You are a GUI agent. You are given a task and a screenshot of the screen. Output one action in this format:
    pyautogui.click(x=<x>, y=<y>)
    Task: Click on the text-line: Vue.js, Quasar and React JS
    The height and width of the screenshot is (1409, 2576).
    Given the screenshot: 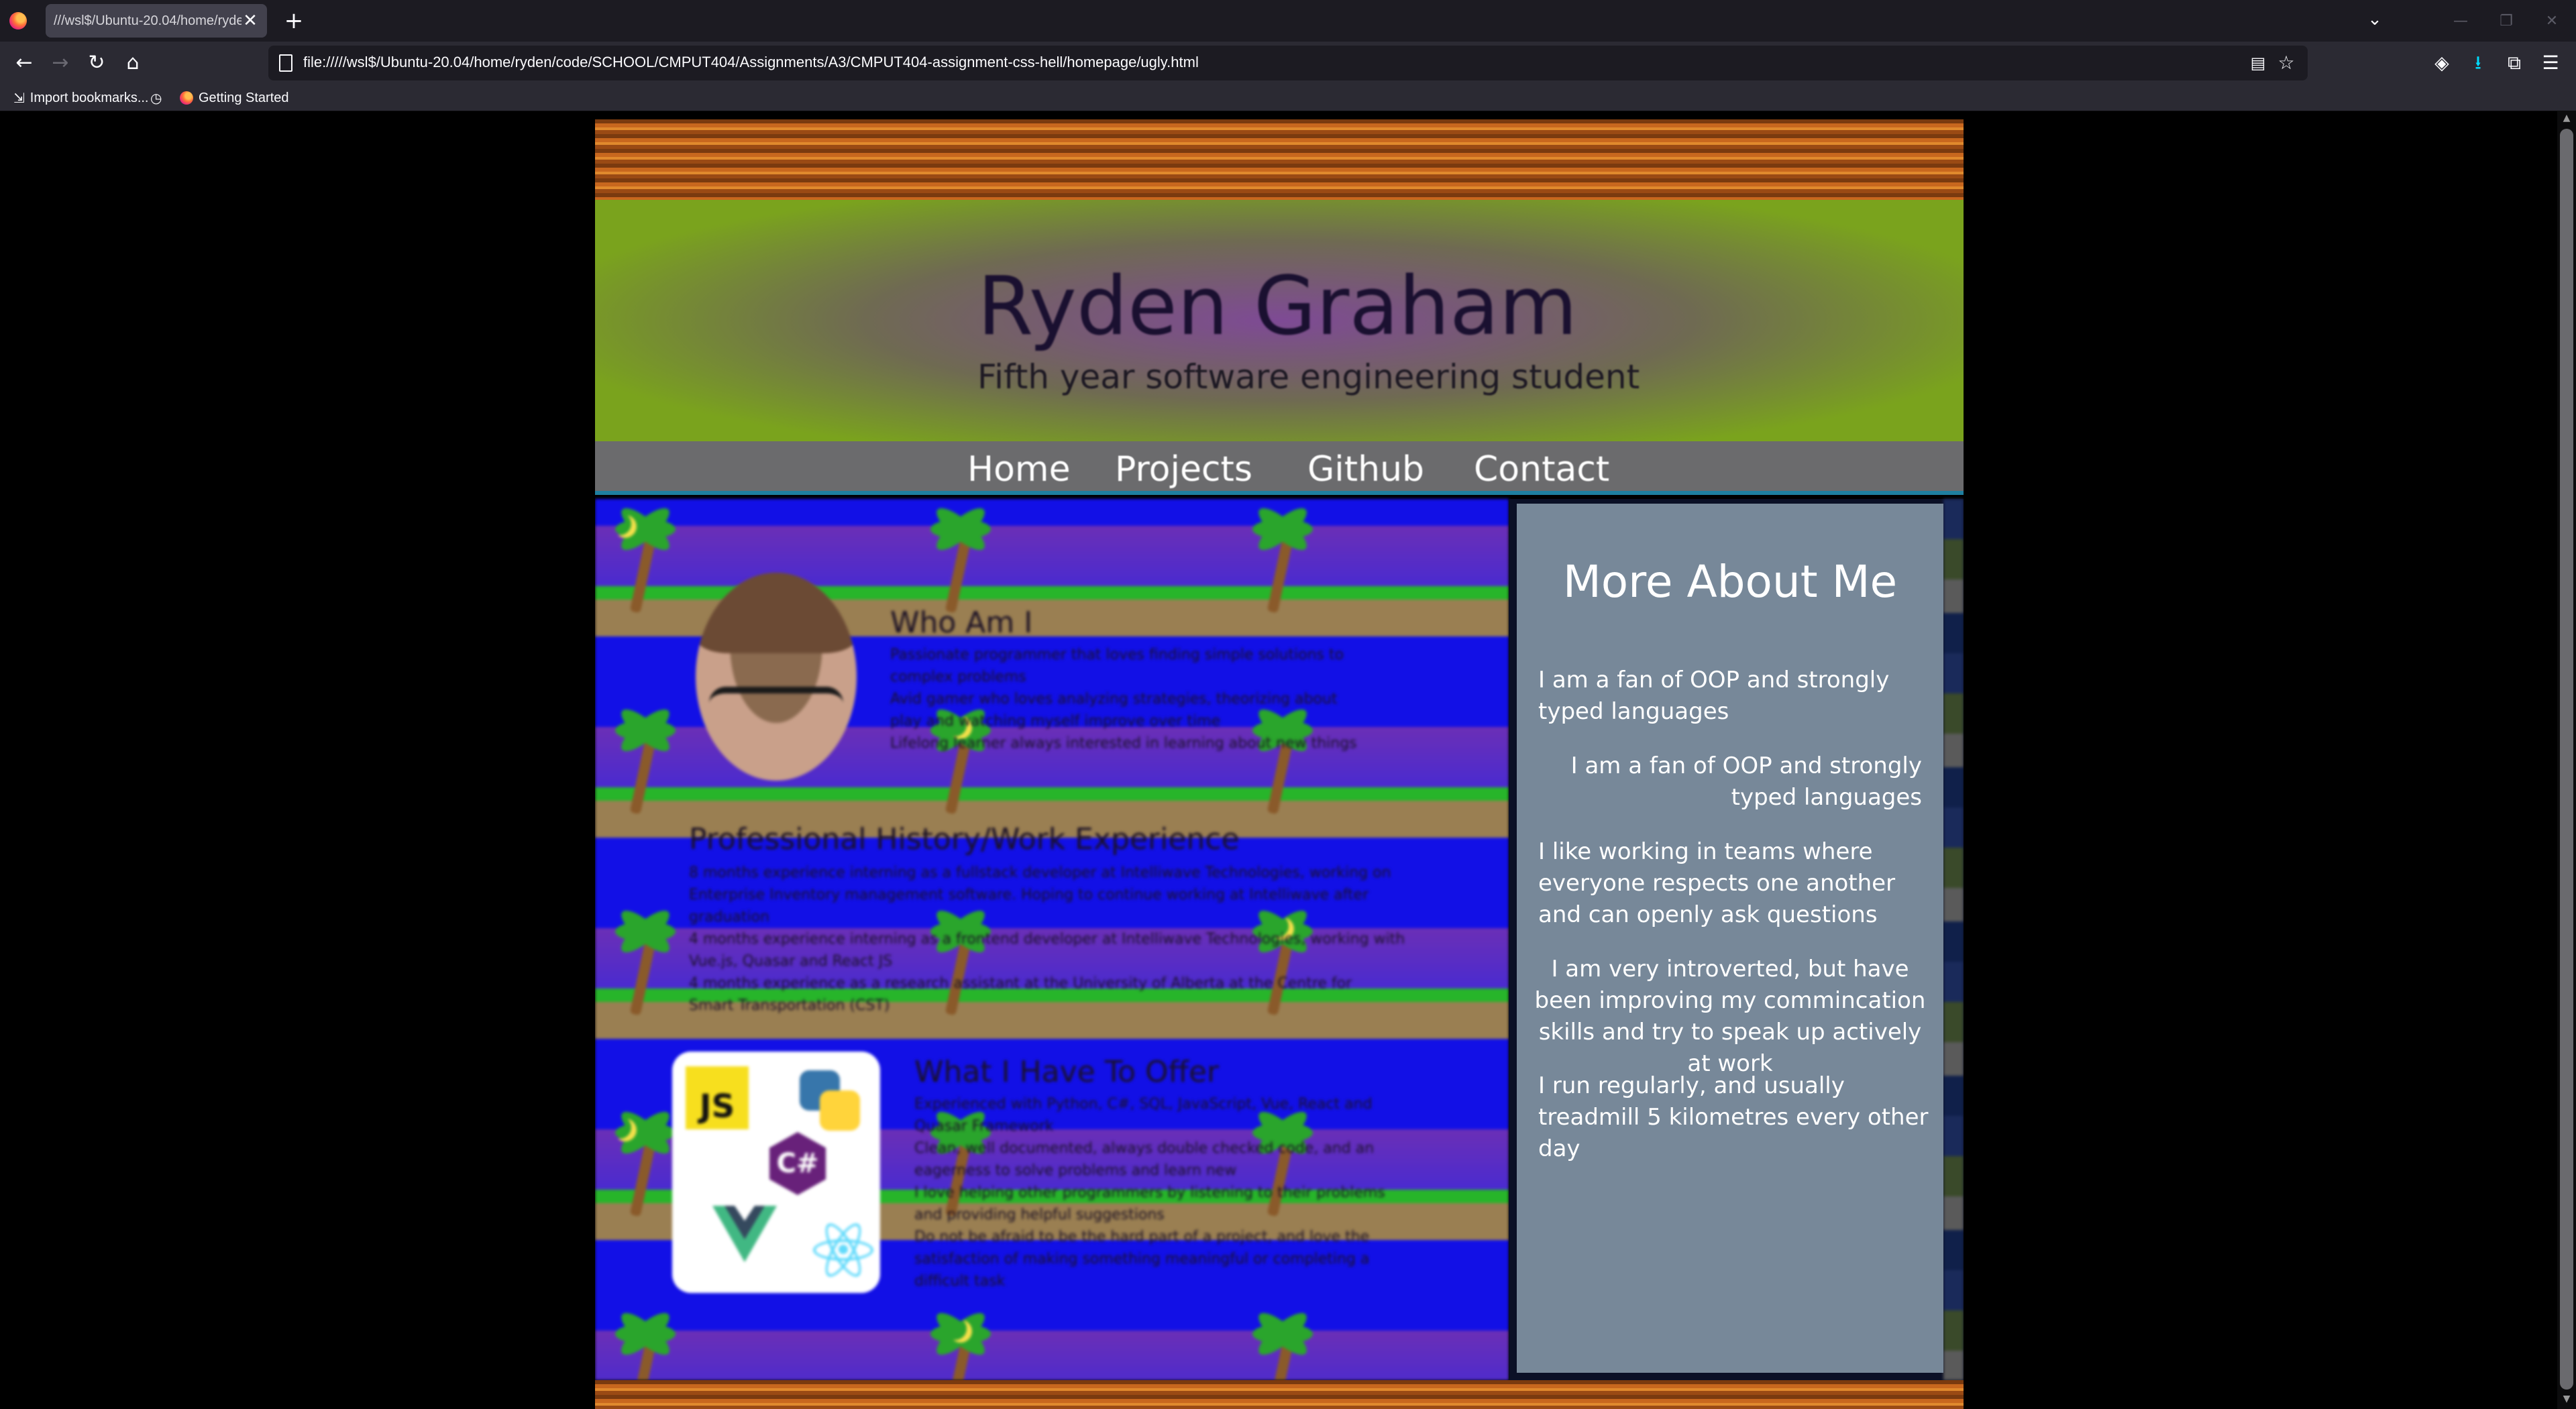 What is the action you would take?
    pyautogui.click(x=791, y=961)
    